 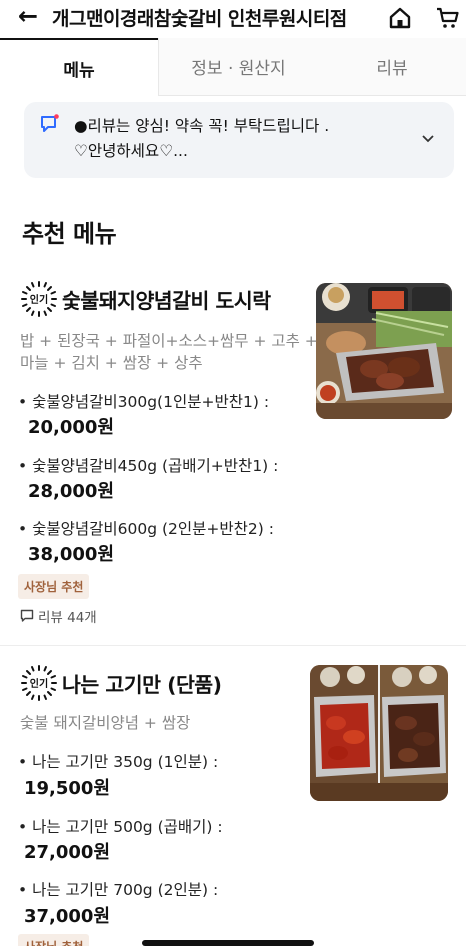 What do you see at coordinates (118, 890) in the screenshot?
I see `option-label: • 나는 고기만 700g (2인분) :` at bounding box center [118, 890].